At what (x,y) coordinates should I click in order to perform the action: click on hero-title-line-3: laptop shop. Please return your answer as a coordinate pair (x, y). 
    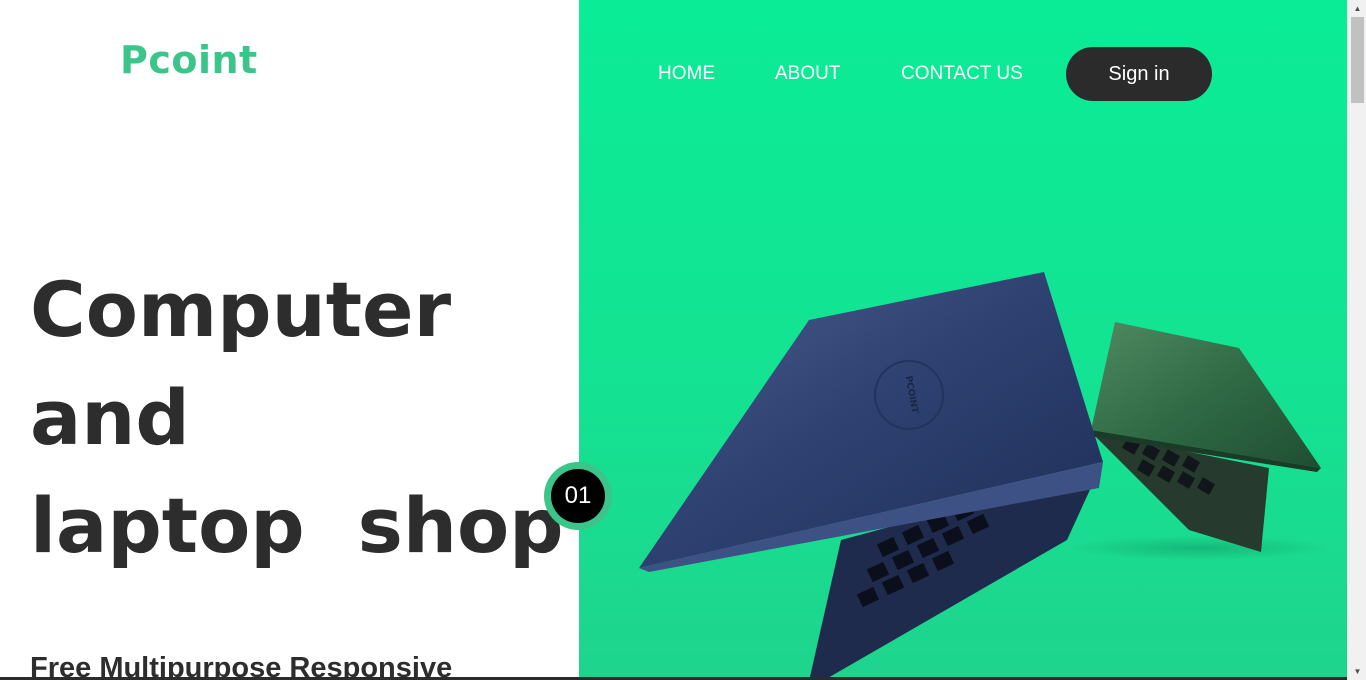
    Looking at the image, I should click on (297, 525).